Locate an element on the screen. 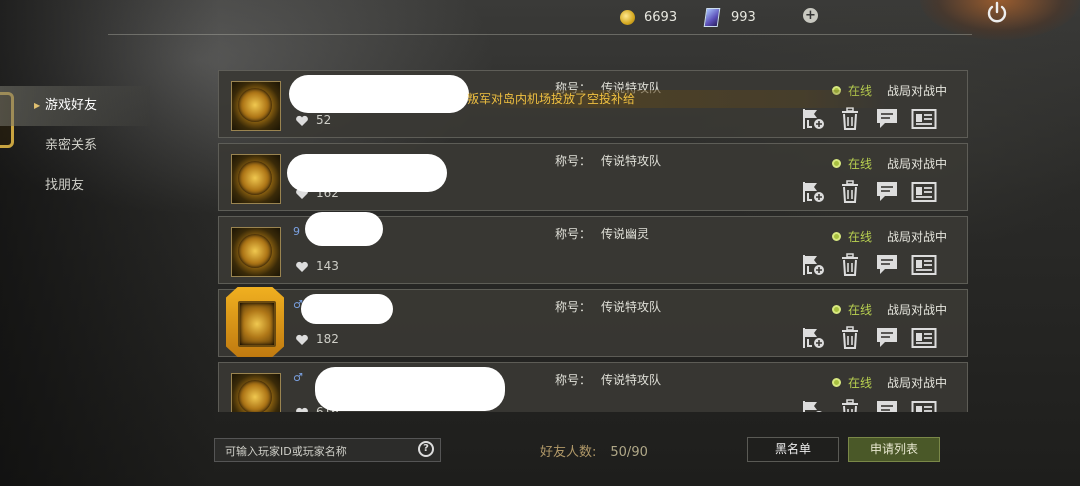 The width and height of the screenshot is (1080, 486). friend-row: ♂ 182 称号： 传说特攻队 在线 战局对战中 is located at coordinates (593, 322).